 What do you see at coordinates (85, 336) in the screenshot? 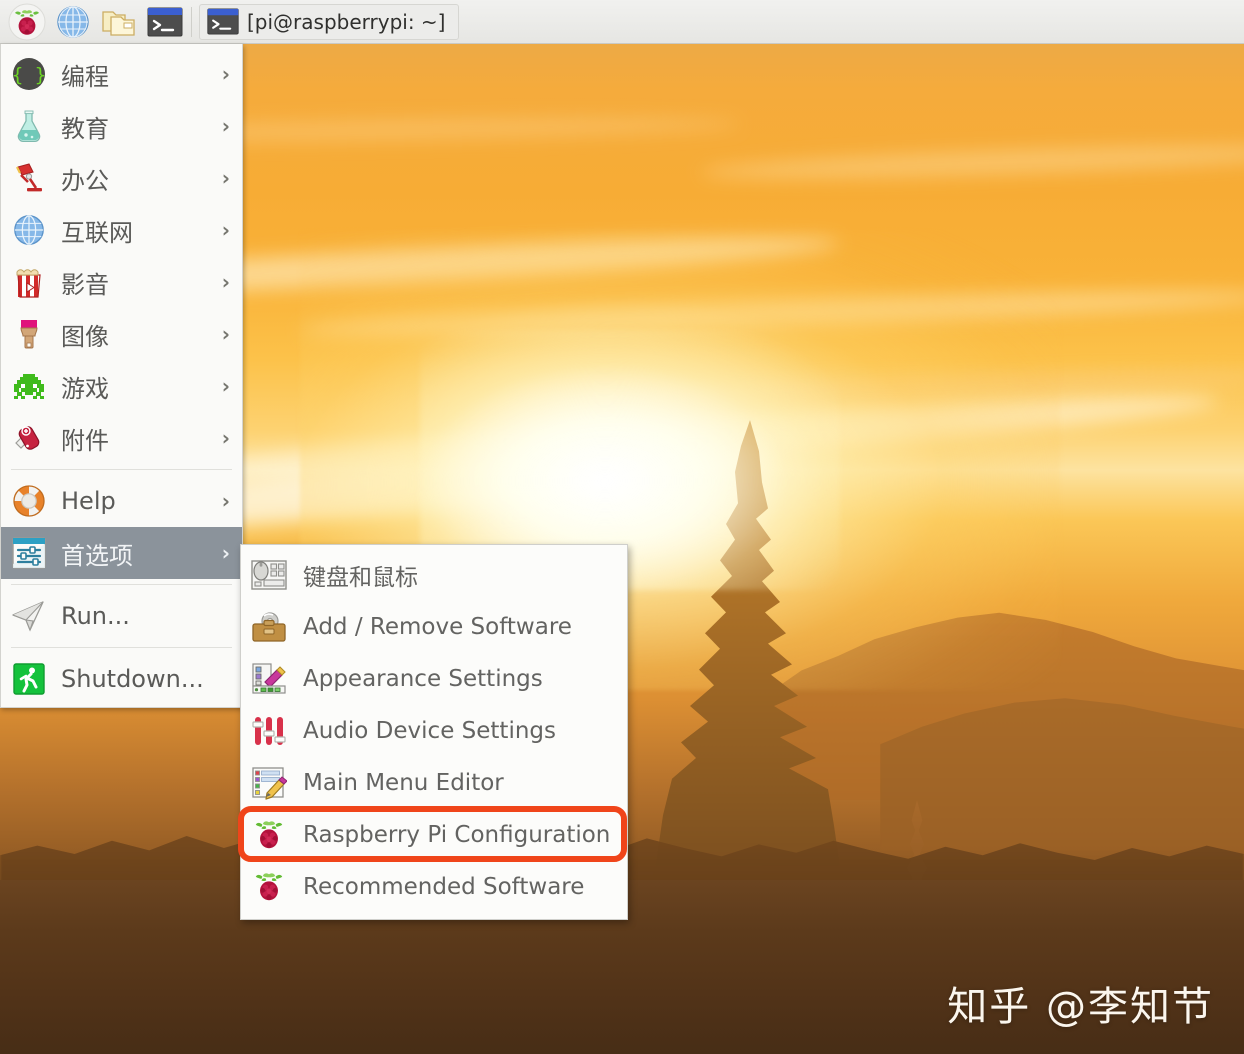
I see `menu-item-label: 图像` at bounding box center [85, 336].